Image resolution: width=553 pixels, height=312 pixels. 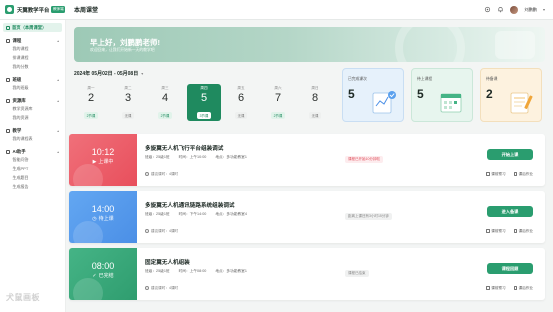 What do you see at coordinates (157, 214) in the screenshot?
I see `course-class: 班级：25级1班` at bounding box center [157, 214].